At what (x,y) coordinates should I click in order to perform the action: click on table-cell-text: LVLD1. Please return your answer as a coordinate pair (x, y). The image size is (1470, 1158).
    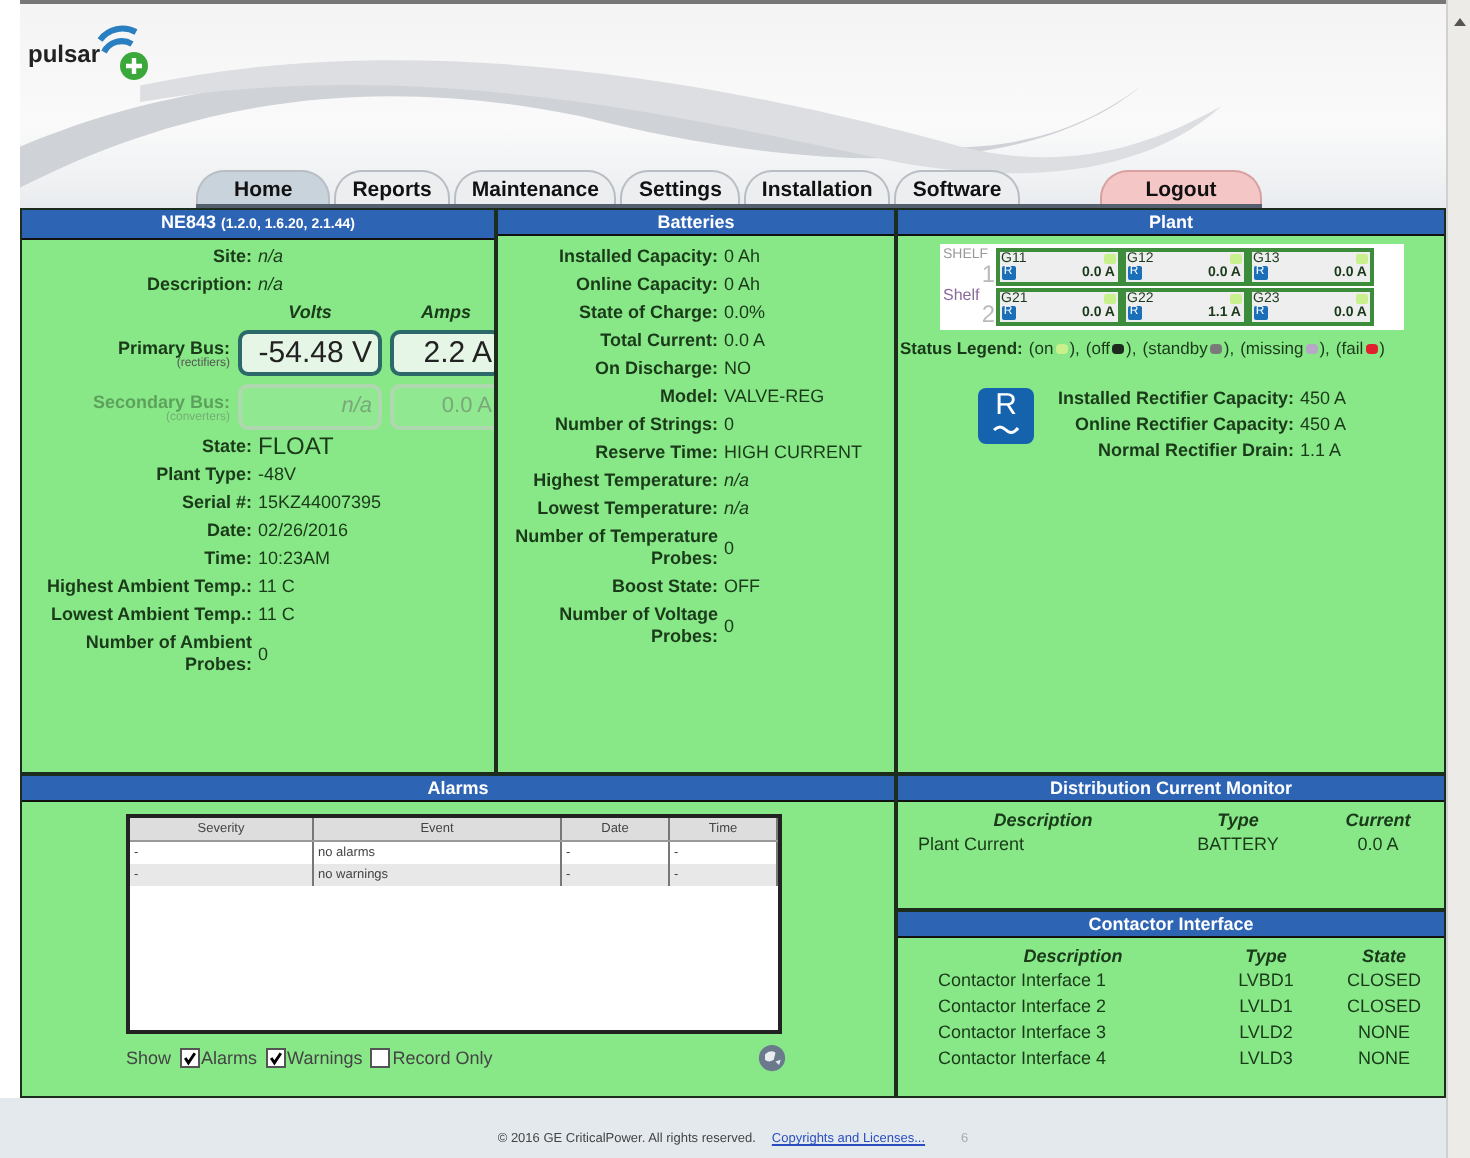
    Looking at the image, I should click on (1266, 1007).